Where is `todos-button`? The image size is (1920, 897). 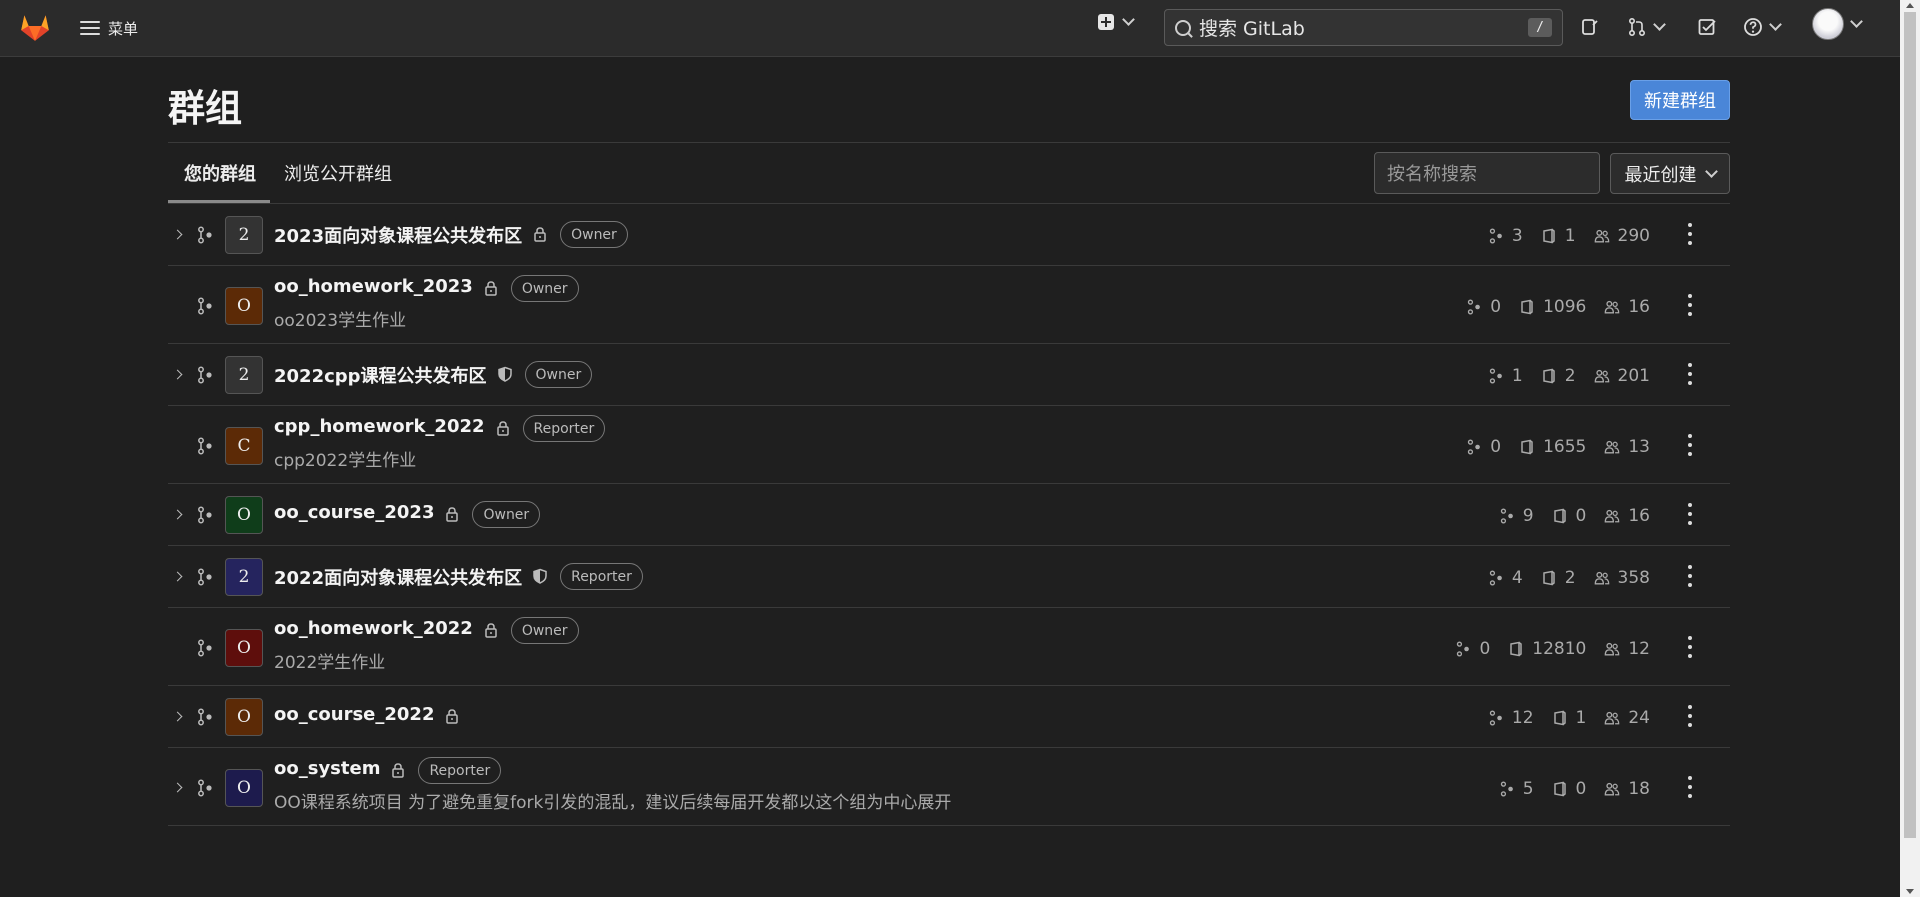
todos-button is located at coordinates (1707, 27).